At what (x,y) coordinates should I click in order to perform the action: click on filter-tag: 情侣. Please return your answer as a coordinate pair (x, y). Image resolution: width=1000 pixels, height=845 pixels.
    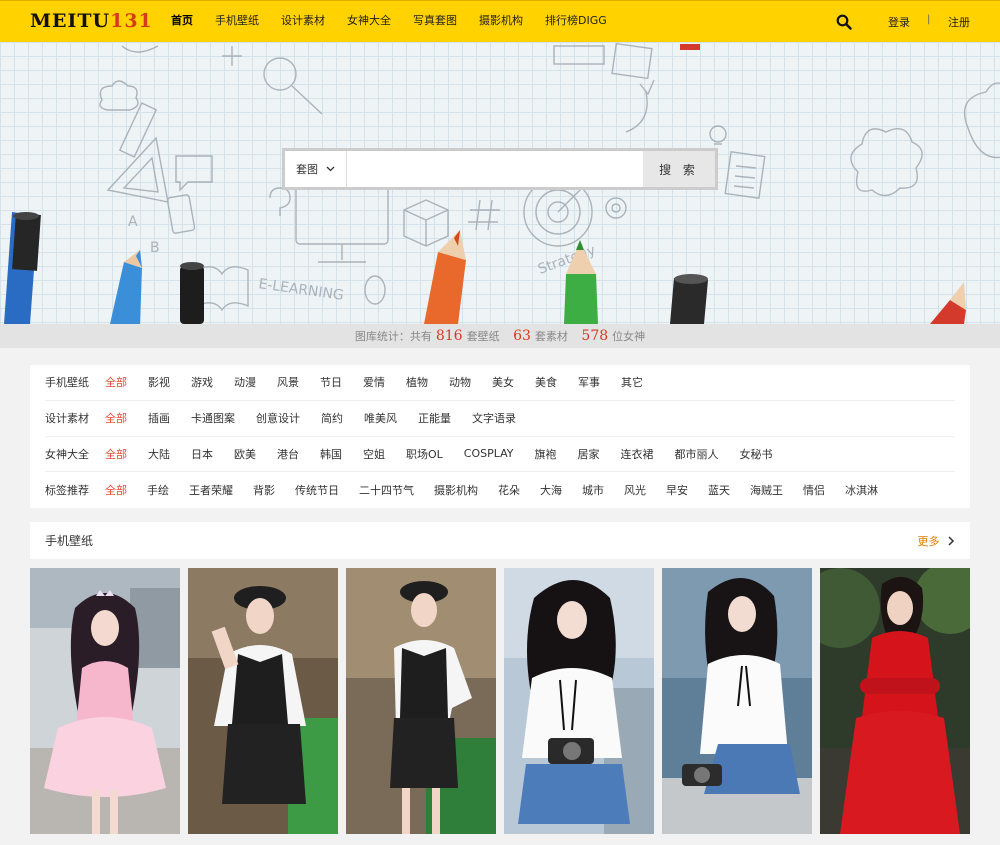
    Looking at the image, I should click on (814, 490).